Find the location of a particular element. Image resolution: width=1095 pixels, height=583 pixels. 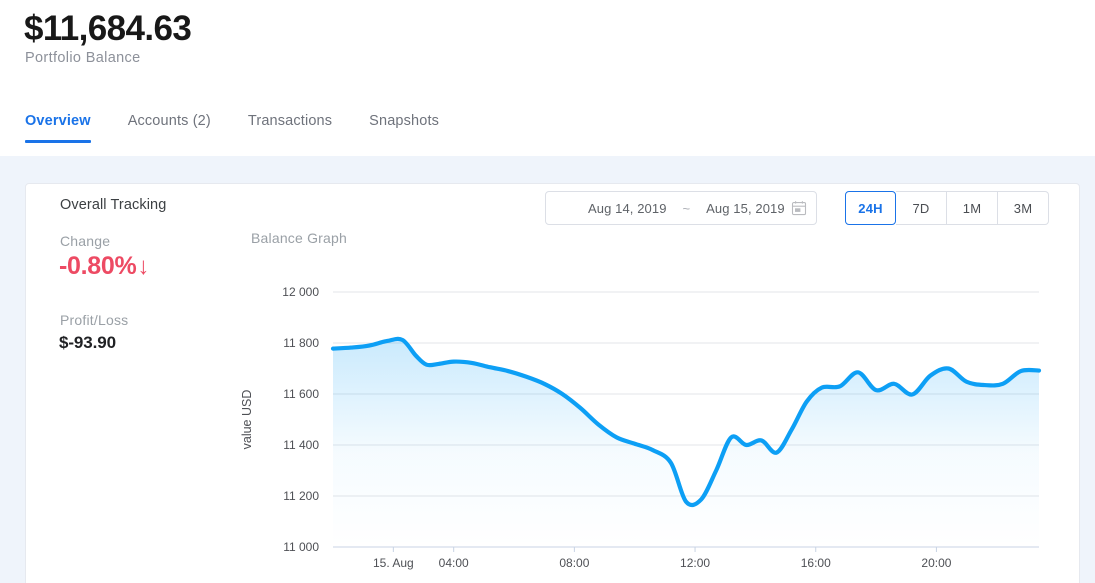

x-tick-label: 20:00 is located at coordinates (936, 563).